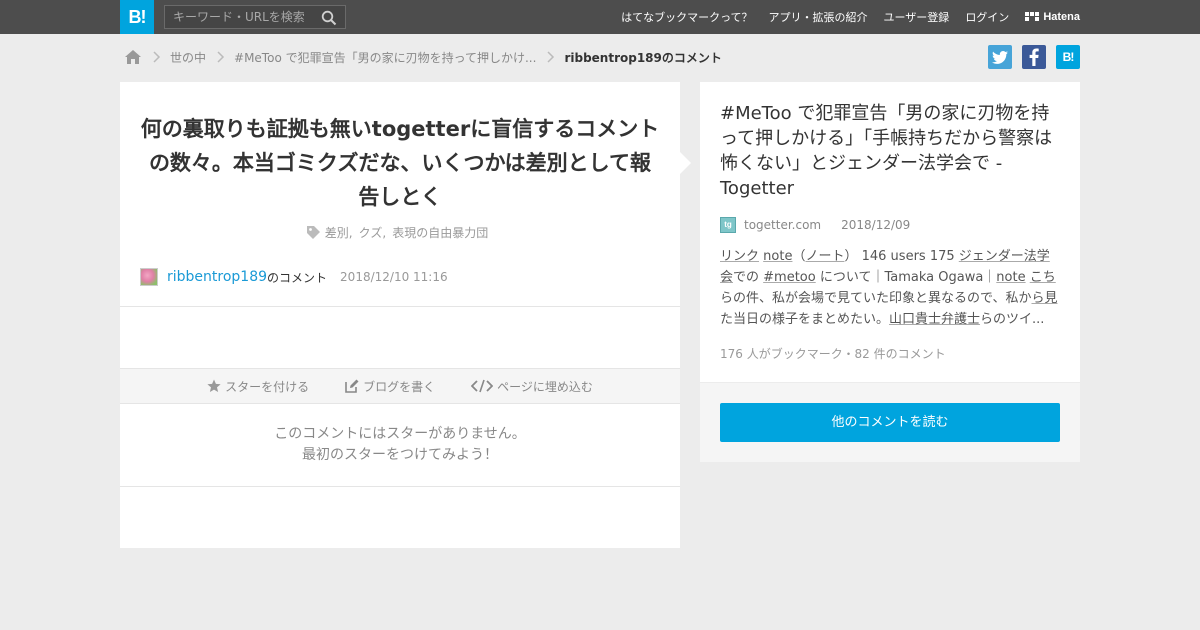 Image resolution: width=1200 pixels, height=630 pixels. Describe the element at coordinates (400, 445) in the screenshot. I see `no-stars-message: このコメントにはスターがありません。 最初のスターをつけてみよう！` at that location.